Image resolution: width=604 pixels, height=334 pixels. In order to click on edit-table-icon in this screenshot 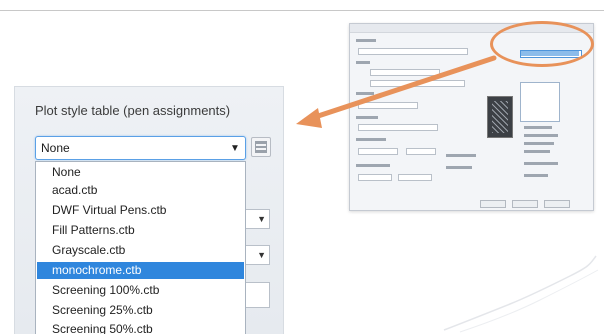, I will do `click(261, 147)`.